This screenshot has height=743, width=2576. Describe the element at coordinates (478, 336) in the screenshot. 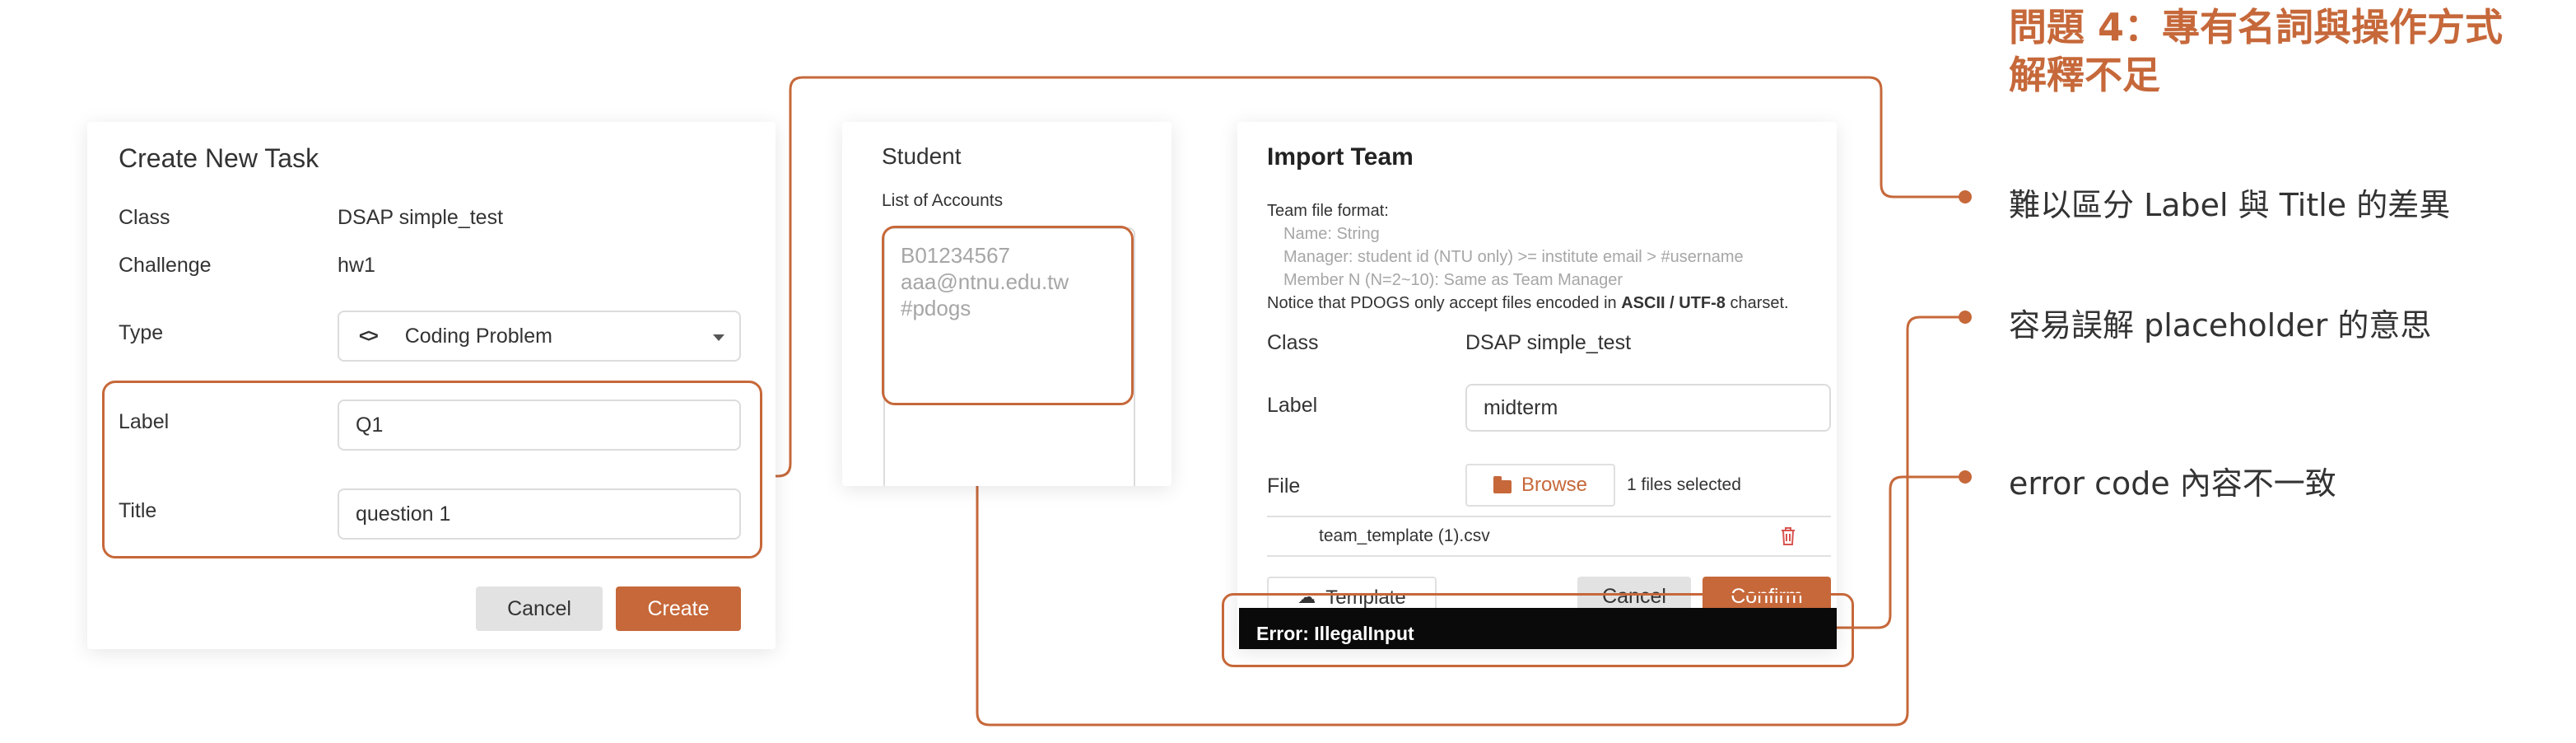

I see `type-select-value: Coding Problem` at that location.